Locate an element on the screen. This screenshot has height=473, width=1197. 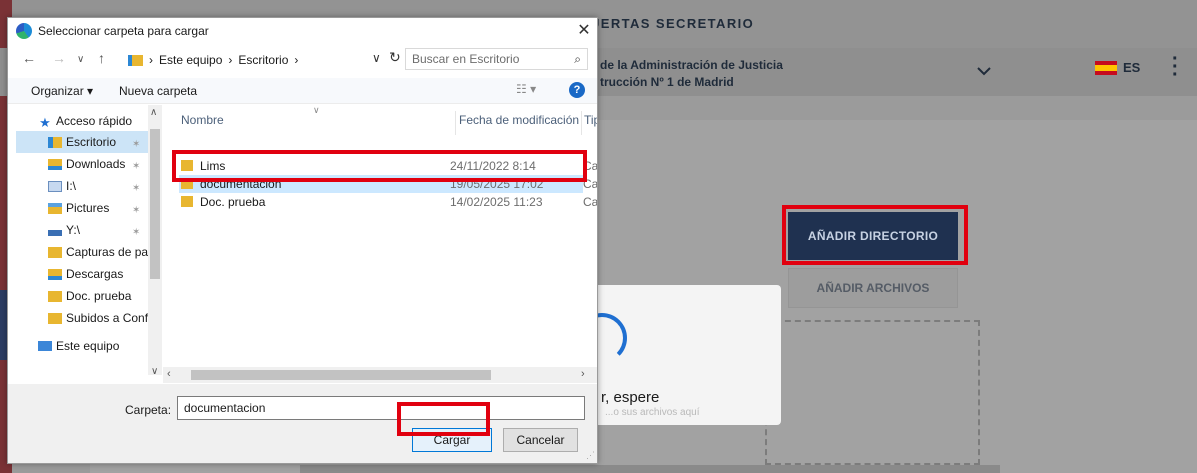
nav-item-doc-prueba: Doc. prueba is located at coordinates (105, 296).